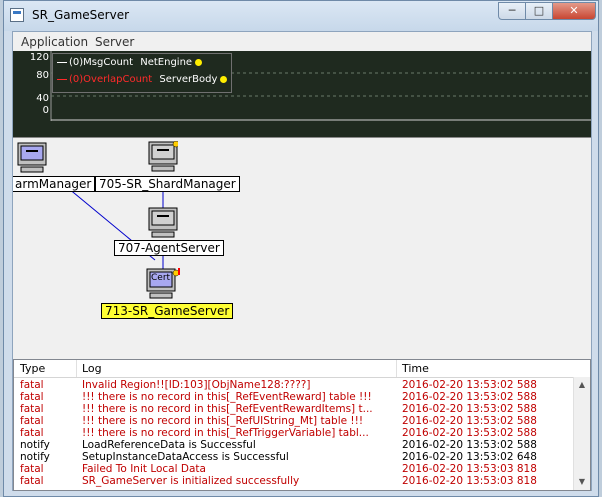  Describe the element at coordinates (185, 457) in the screenshot. I see `log-text-cell: SetupInstanceDataAccess is Successful` at that location.